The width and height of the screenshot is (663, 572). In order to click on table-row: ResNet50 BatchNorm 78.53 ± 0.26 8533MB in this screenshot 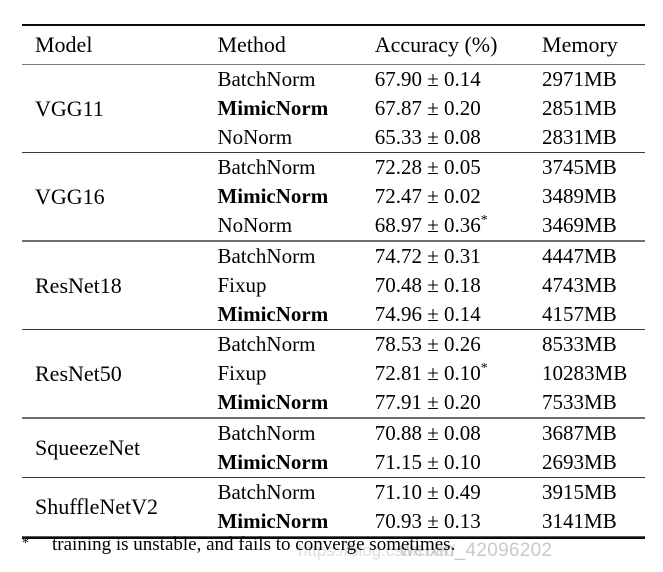, I will do `click(333, 357)`.